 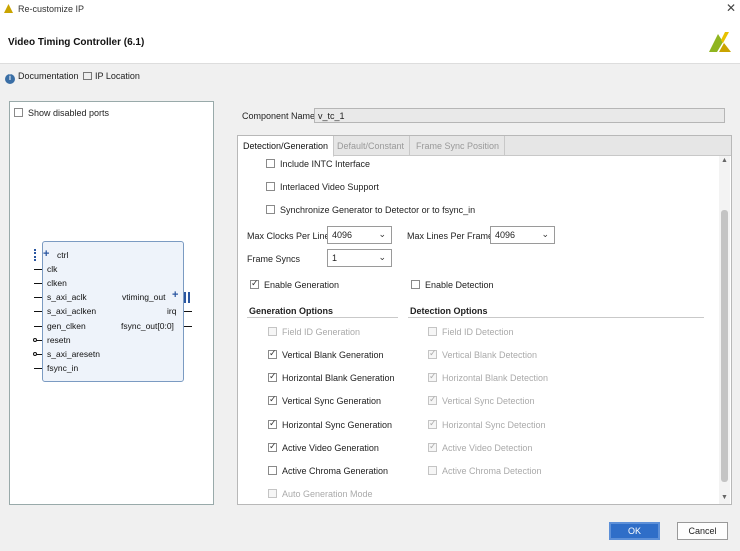 I want to click on generation-option: Vertical Sync Generation, so click(x=325, y=400).